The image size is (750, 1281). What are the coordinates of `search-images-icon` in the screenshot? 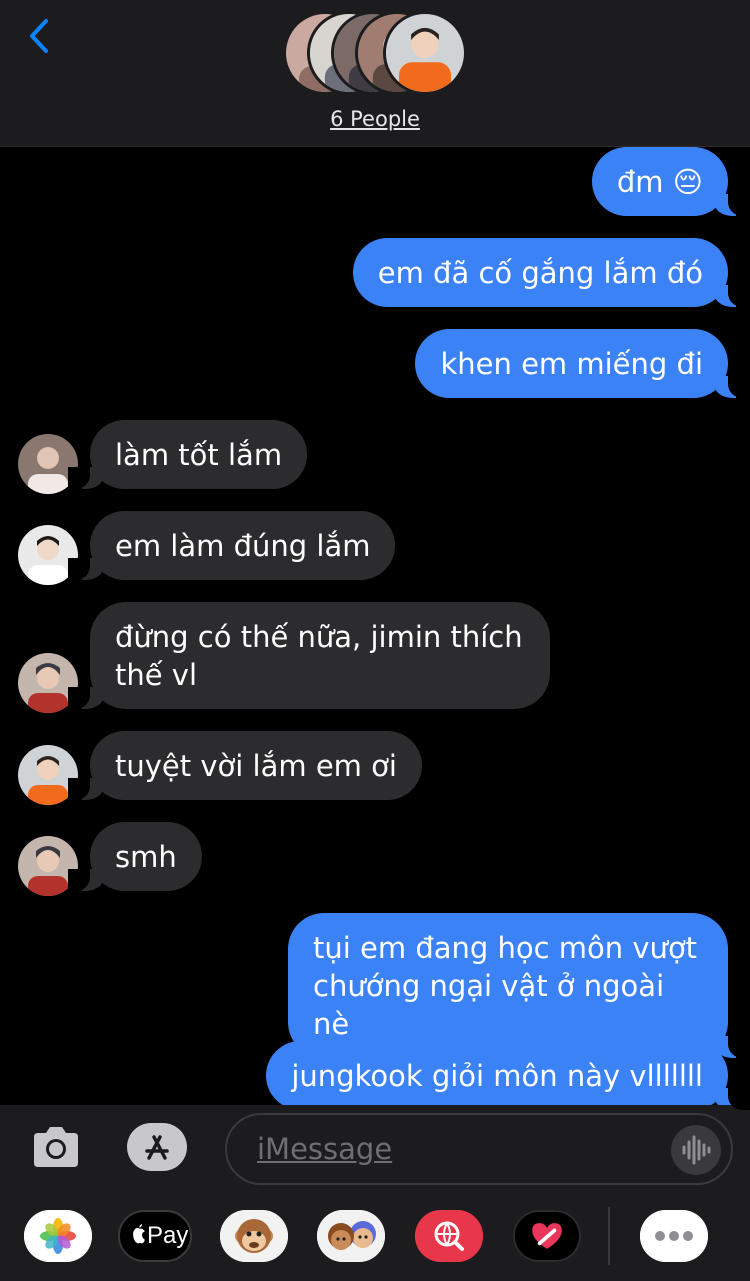 It's located at (449, 1236).